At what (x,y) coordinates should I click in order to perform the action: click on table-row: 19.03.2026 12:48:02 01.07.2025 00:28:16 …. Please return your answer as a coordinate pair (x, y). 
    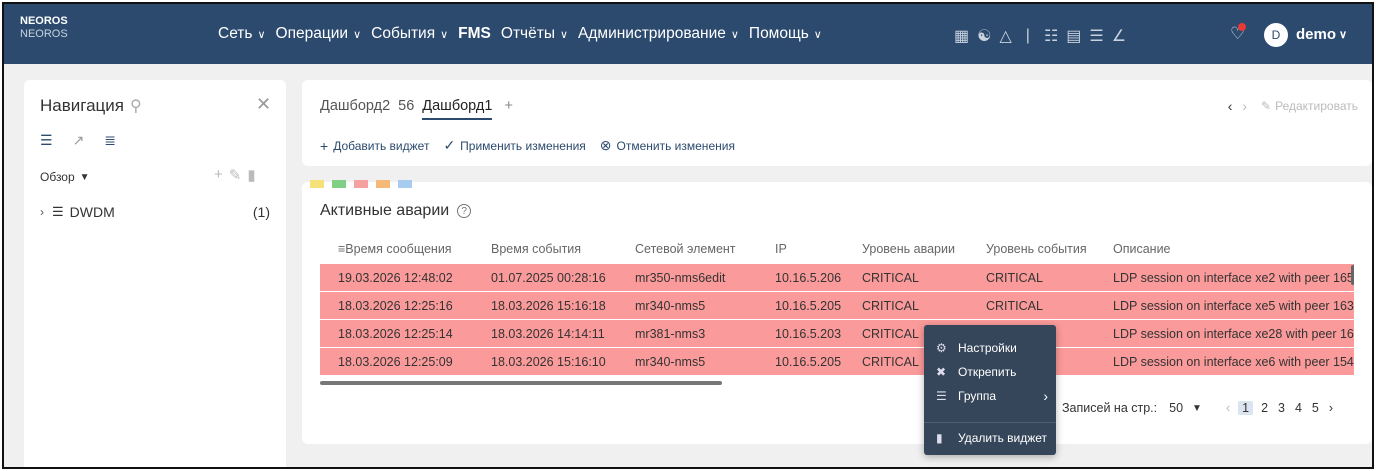
    Looking at the image, I should click on (837, 278).